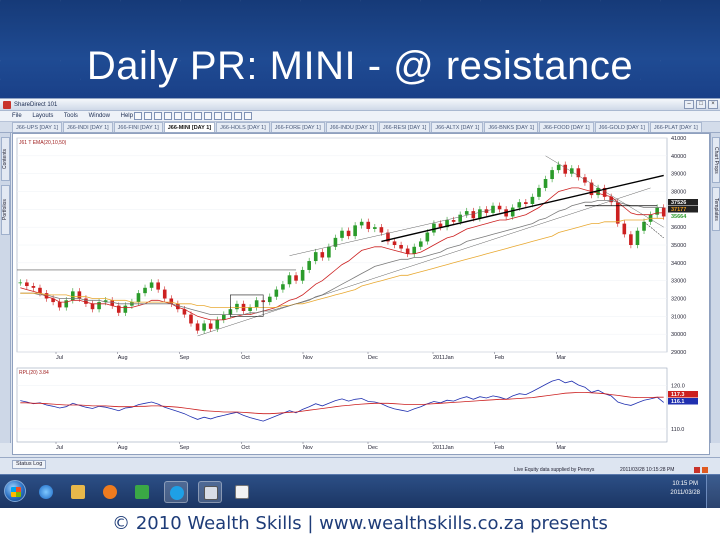 Image resolution: width=720 pixels, height=540 pixels. What do you see at coordinates (373, 358) in the screenshot?
I see `x-tick-label: Dec` at bounding box center [373, 358].